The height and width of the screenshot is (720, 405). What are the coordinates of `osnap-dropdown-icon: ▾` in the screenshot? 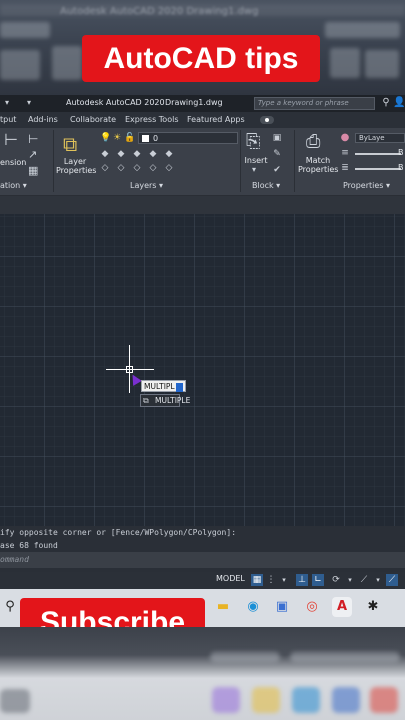 It's located at (350, 580).